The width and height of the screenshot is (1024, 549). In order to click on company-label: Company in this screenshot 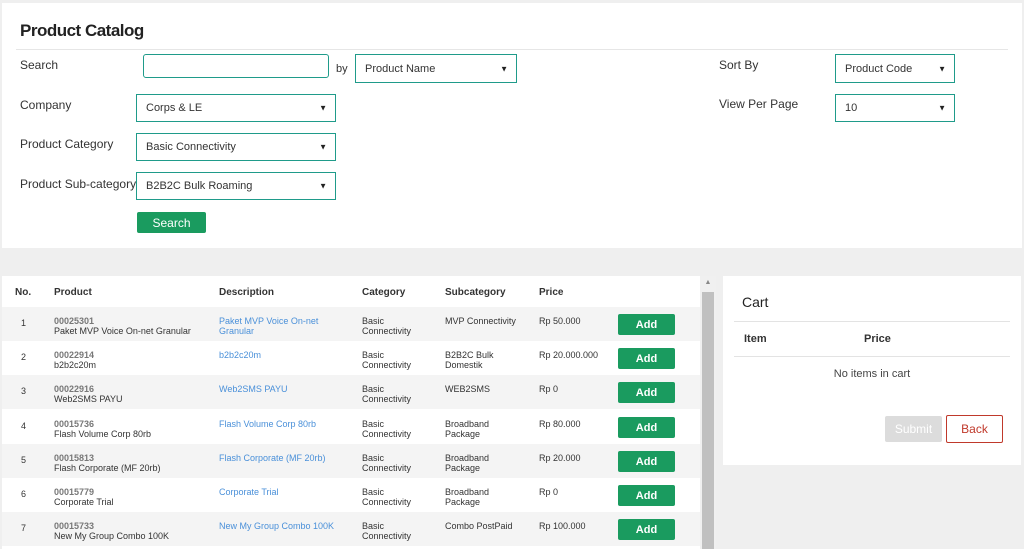, I will do `click(46, 105)`.